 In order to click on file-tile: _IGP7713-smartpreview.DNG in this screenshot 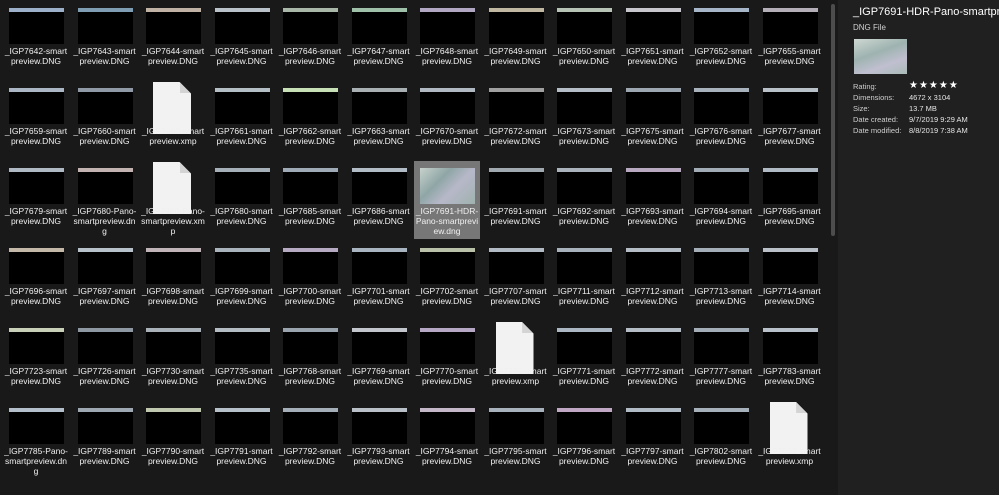, I will do `click(721, 280)`.